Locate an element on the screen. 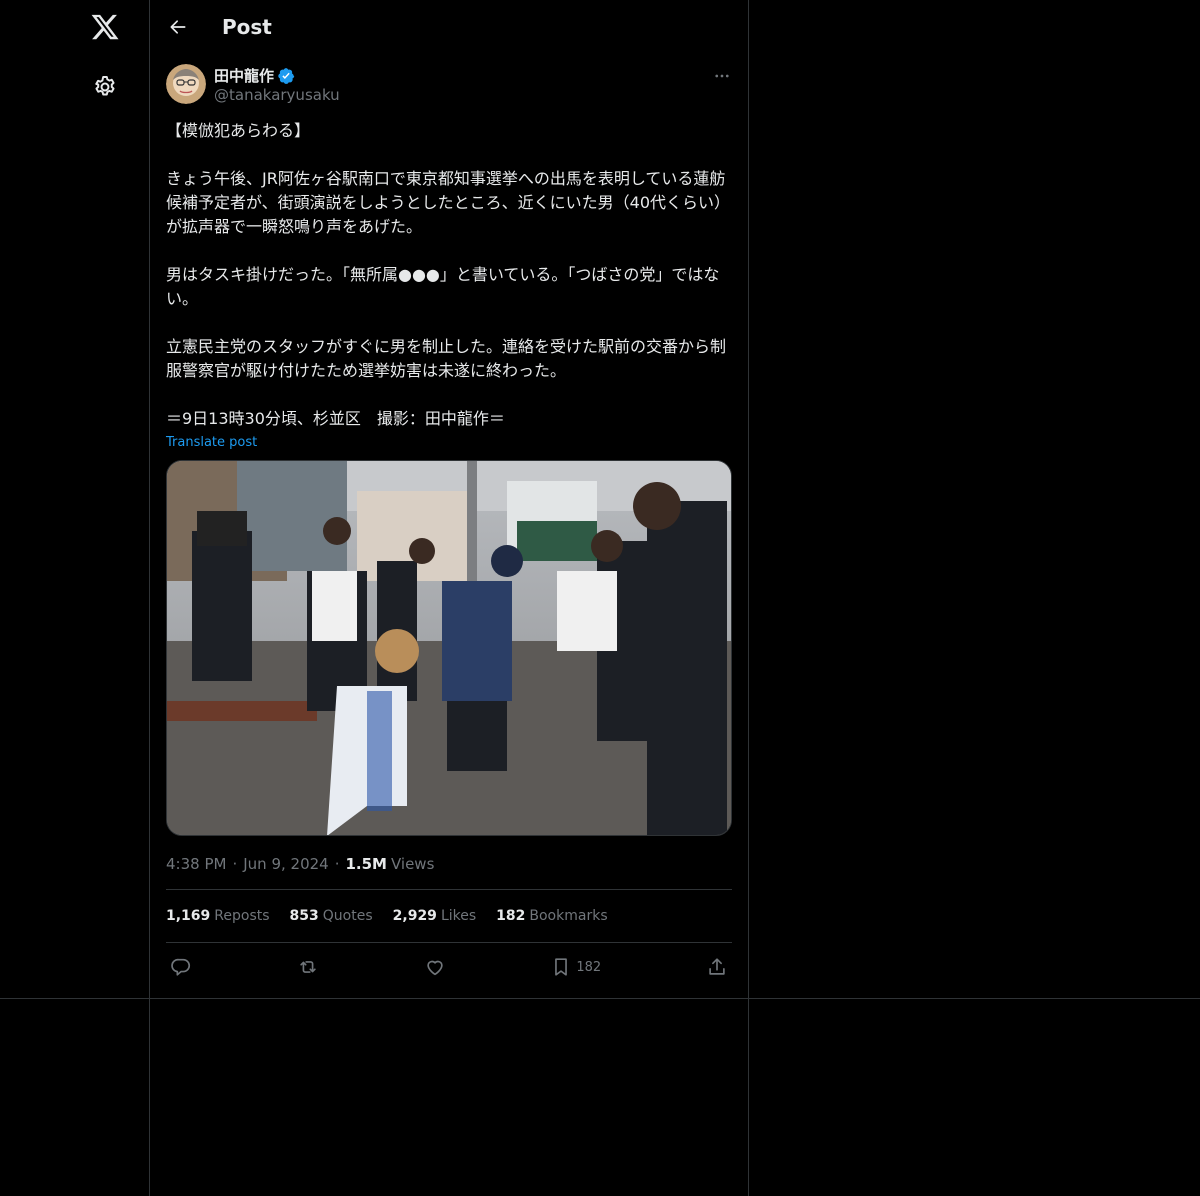 Image resolution: width=1200 pixels, height=1196 pixels. bookmarks-label: Bookmarks is located at coordinates (568, 916).